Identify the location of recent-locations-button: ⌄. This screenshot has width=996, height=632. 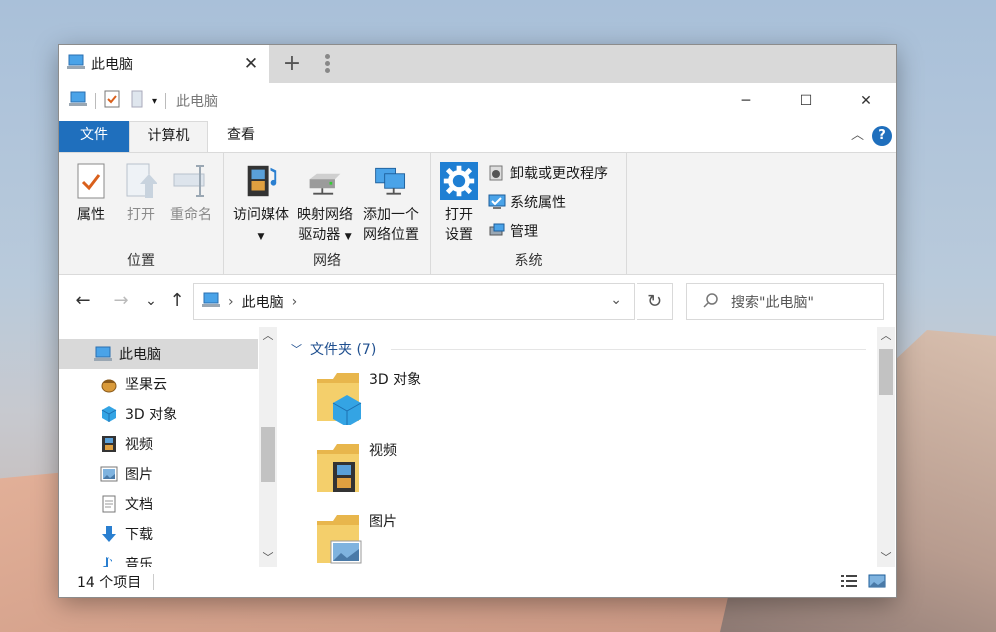
(151, 301).